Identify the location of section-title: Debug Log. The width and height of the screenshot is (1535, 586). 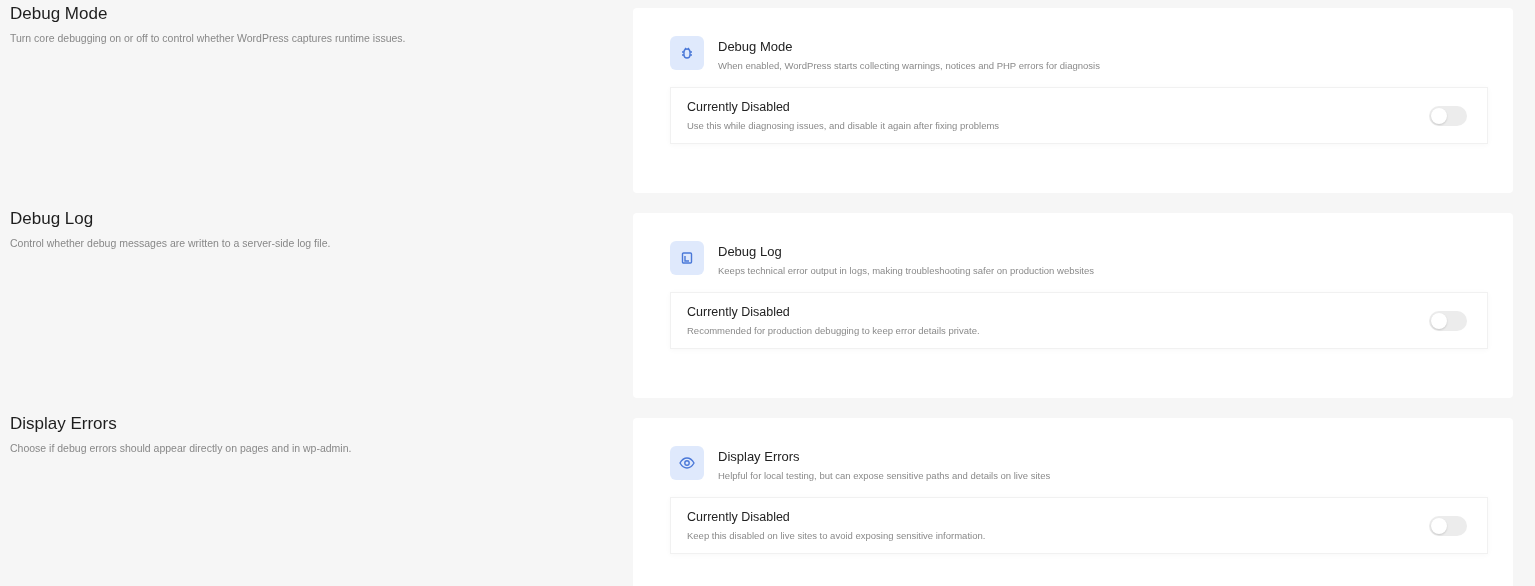
(52, 219).